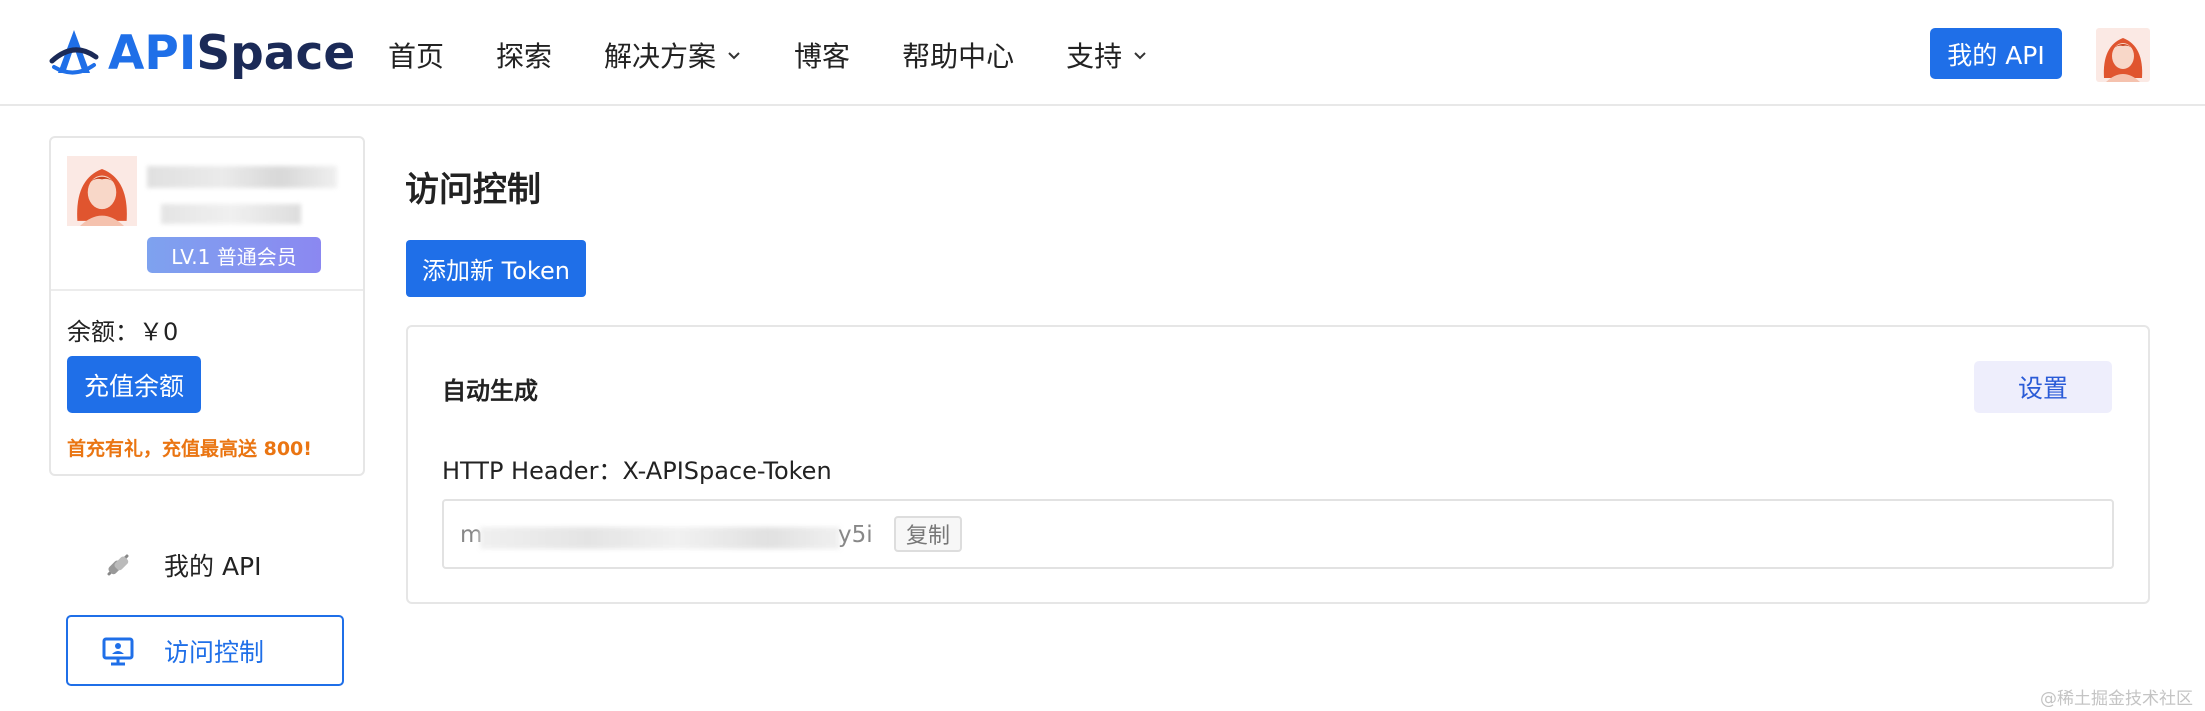 The width and height of the screenshot is (2205, 711). I want to click on logo-text: APISpace, so click(232, 53).